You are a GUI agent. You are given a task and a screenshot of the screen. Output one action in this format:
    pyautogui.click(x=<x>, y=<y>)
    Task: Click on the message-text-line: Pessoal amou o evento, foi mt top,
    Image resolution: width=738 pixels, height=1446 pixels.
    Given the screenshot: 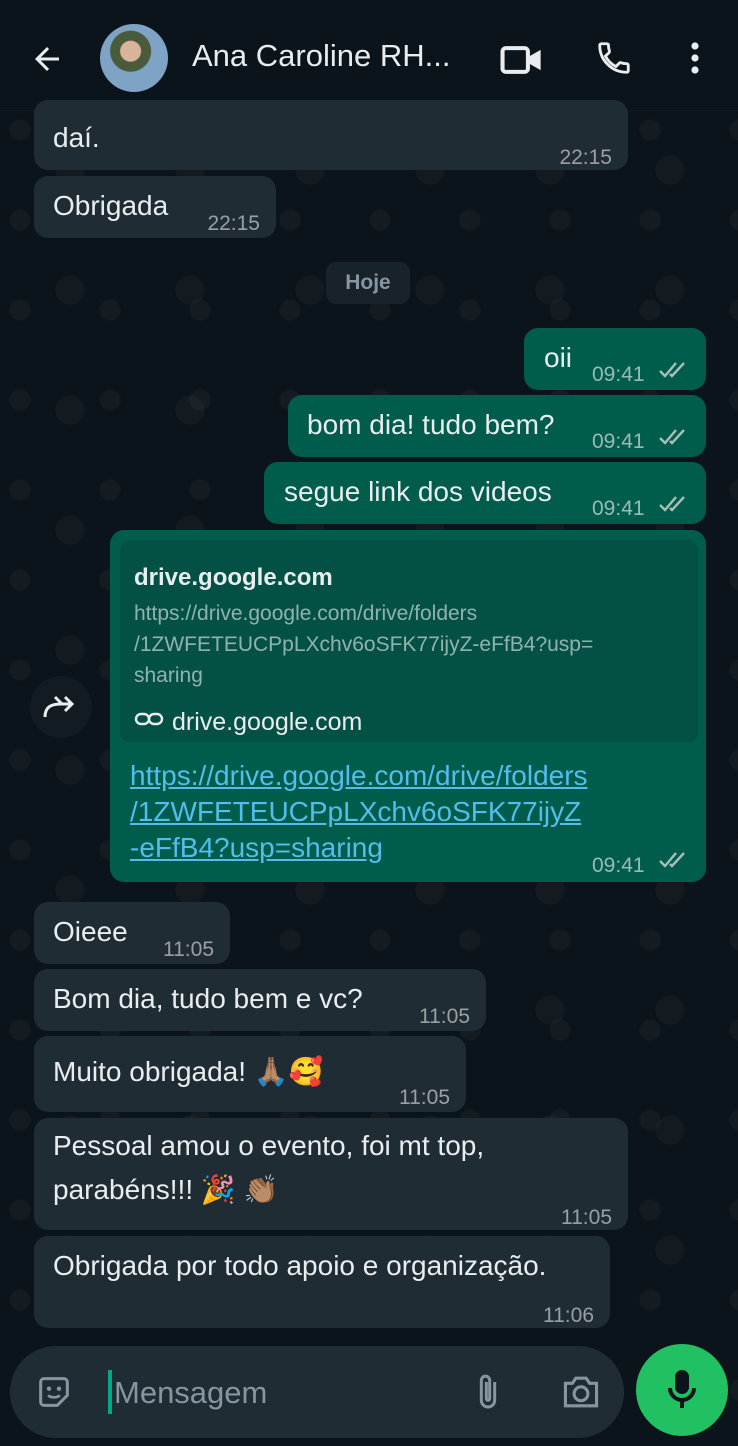 What is the action you would take?
    pyautogui.click(x=269, y=1145)
    